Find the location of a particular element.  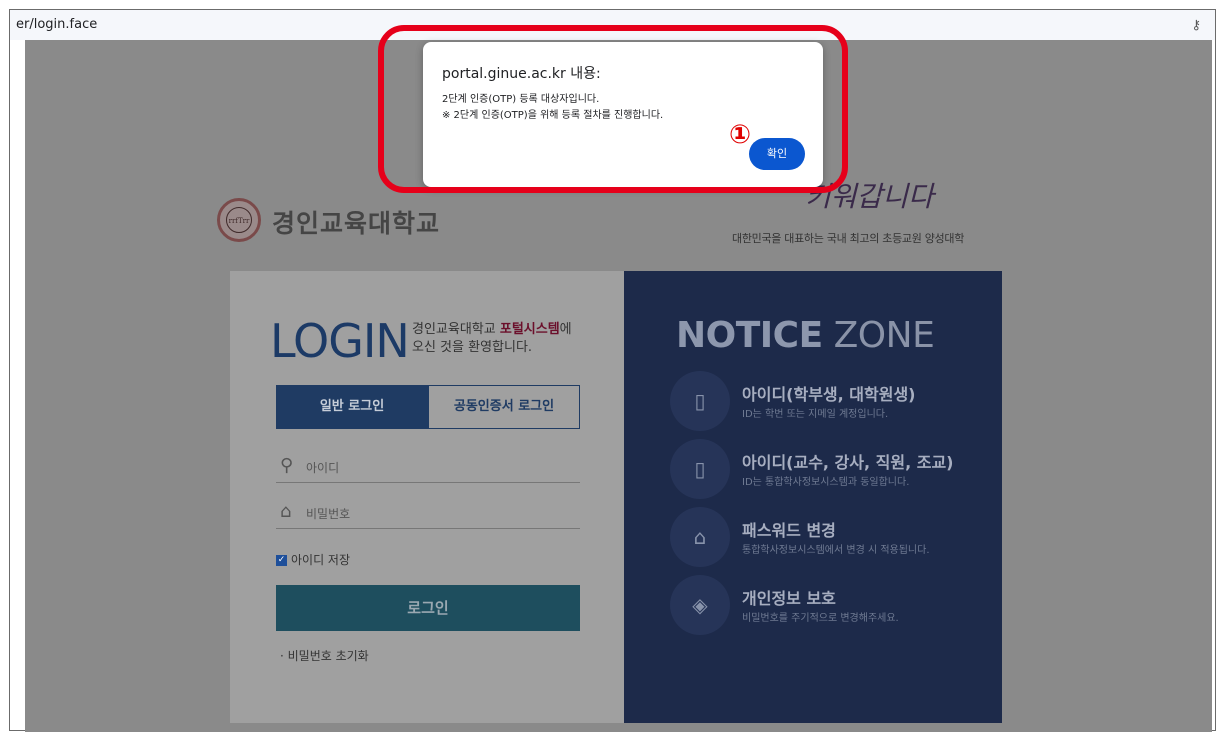

step-marker: ① is located at coordinates (739, 135).